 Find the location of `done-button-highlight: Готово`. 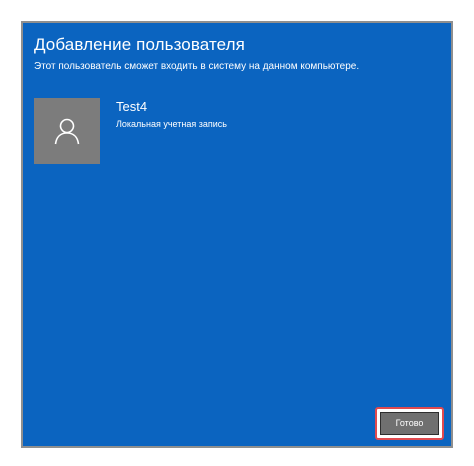

done-button-highlight: Готово is located at coordinates (409, 423).